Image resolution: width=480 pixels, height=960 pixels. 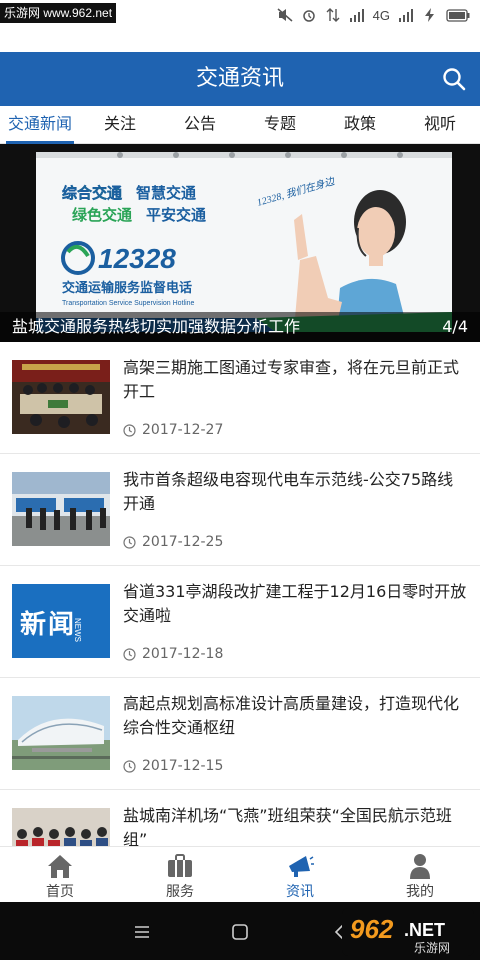 I want to click on bottom-navigation: 首页 服务 资讯 我的, so click(x=240, y=874).